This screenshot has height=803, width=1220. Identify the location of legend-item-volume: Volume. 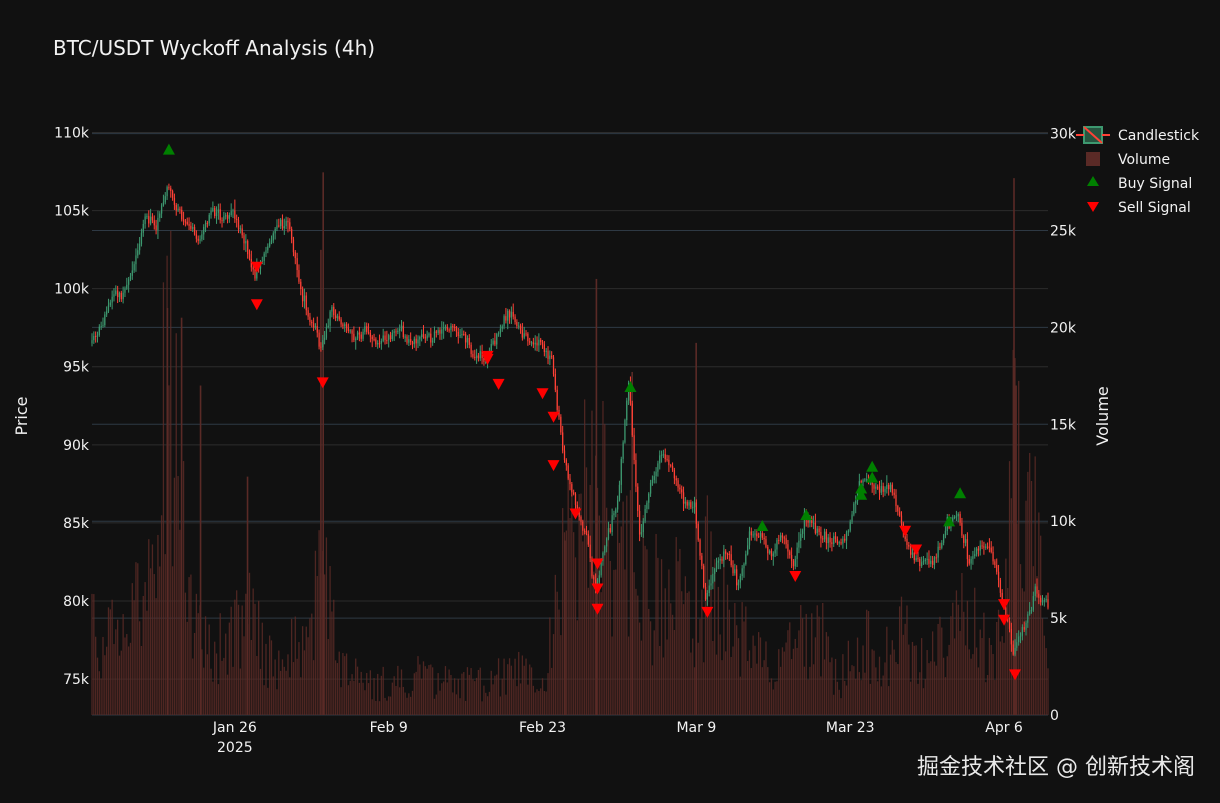
(1128, 160).